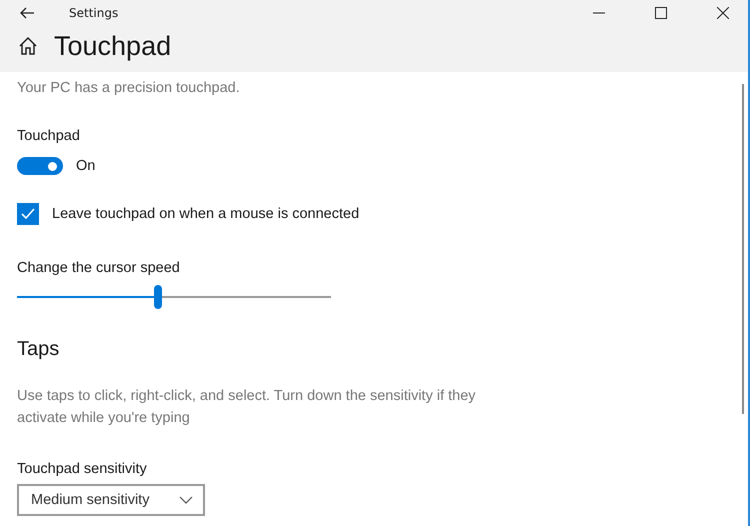 This screenshot has width=750, height=526. Describe the element at coordinates (113, 46) in the screenshot. I see `page-title: Touchpad` at that location.